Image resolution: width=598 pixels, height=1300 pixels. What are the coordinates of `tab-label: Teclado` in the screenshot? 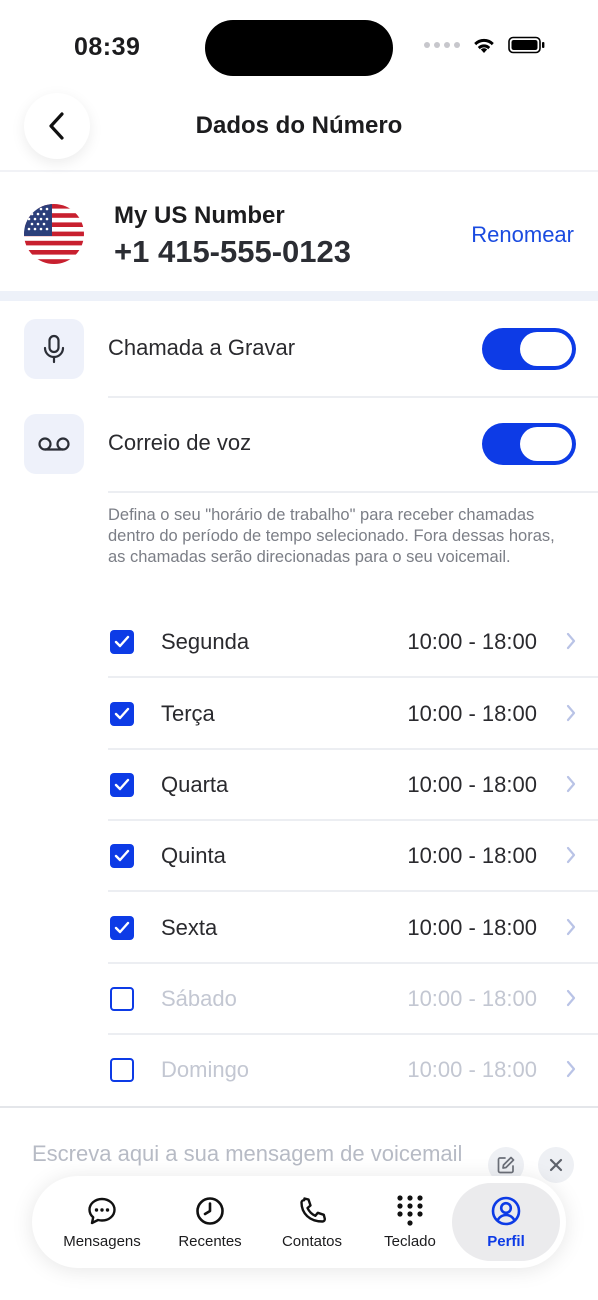 It's located at (410, 1241).